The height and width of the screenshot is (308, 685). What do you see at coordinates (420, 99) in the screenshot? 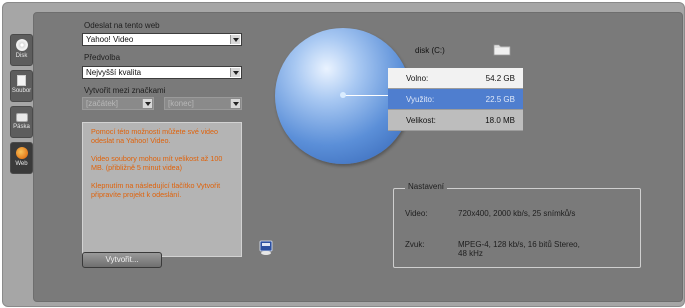
I see `disk-used-label: Využito:` at bounding box center [420, 99].